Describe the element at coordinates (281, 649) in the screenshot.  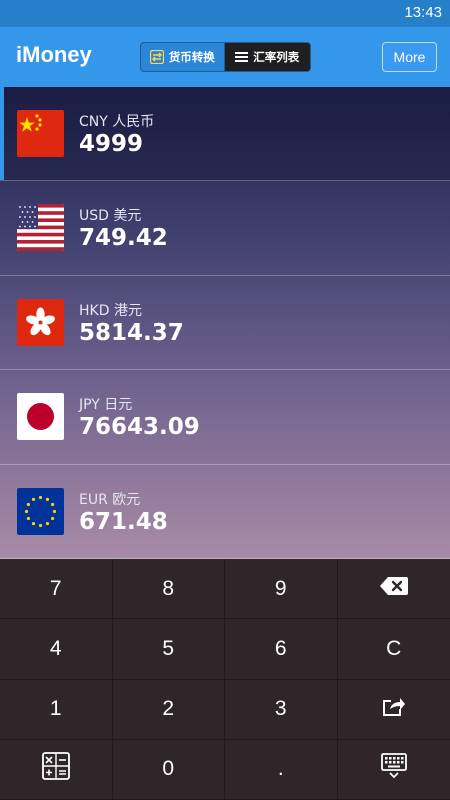
I see `key-6: 6` at that location.